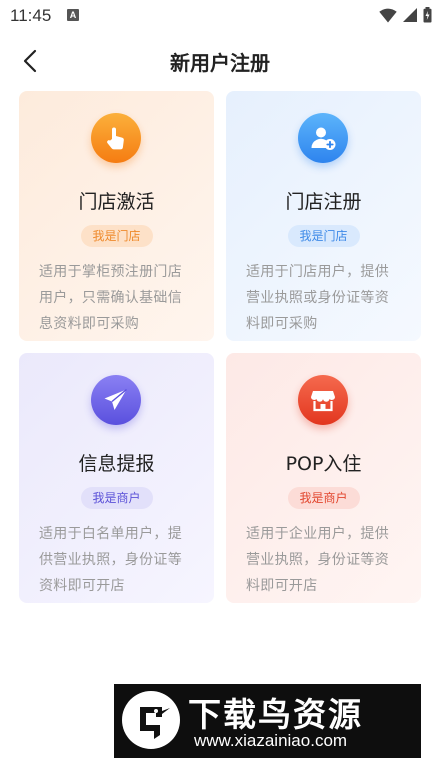 Image resolution: width=440 pixels, height=770 pixels. I want to click on signal-icon, so click(410, 15).